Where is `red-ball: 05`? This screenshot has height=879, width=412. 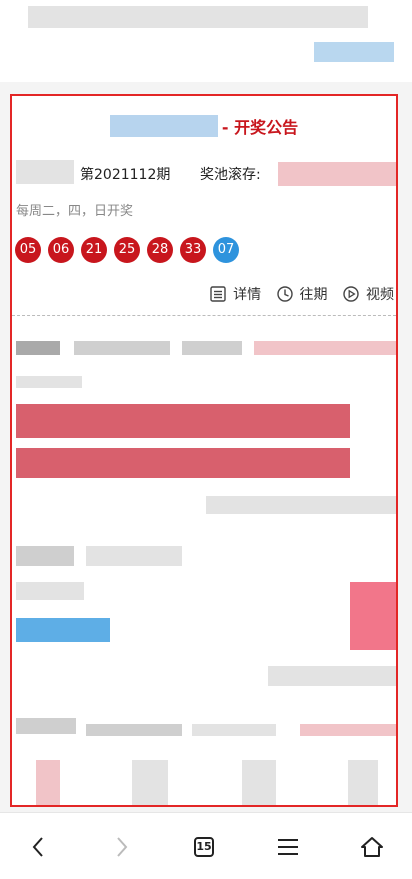 red-ball: 05 is located at coordinates (28, 250).